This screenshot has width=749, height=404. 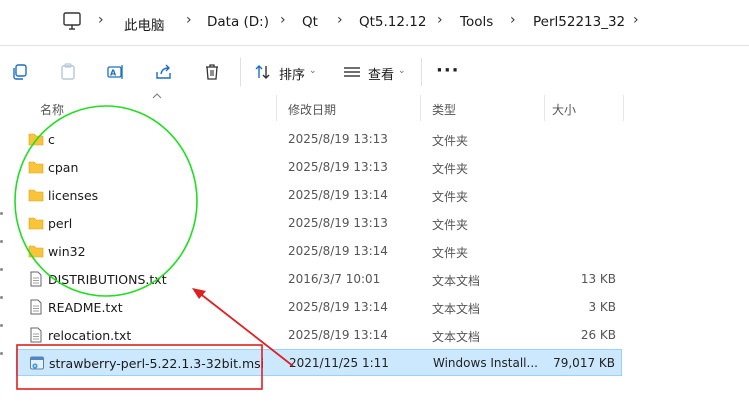 I want to click on delete-icon, so click(x=212, y=72).